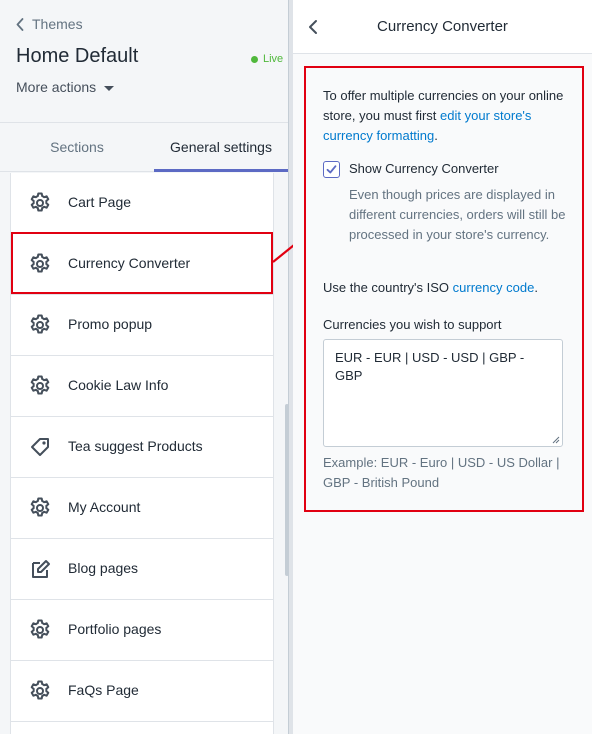 The height and width of the screenshot is (734, 592). What do you see at coordinates (142, 508) in the screenshot?
I see `list-item-my-account: My Account` at bounding box center [142, 508].